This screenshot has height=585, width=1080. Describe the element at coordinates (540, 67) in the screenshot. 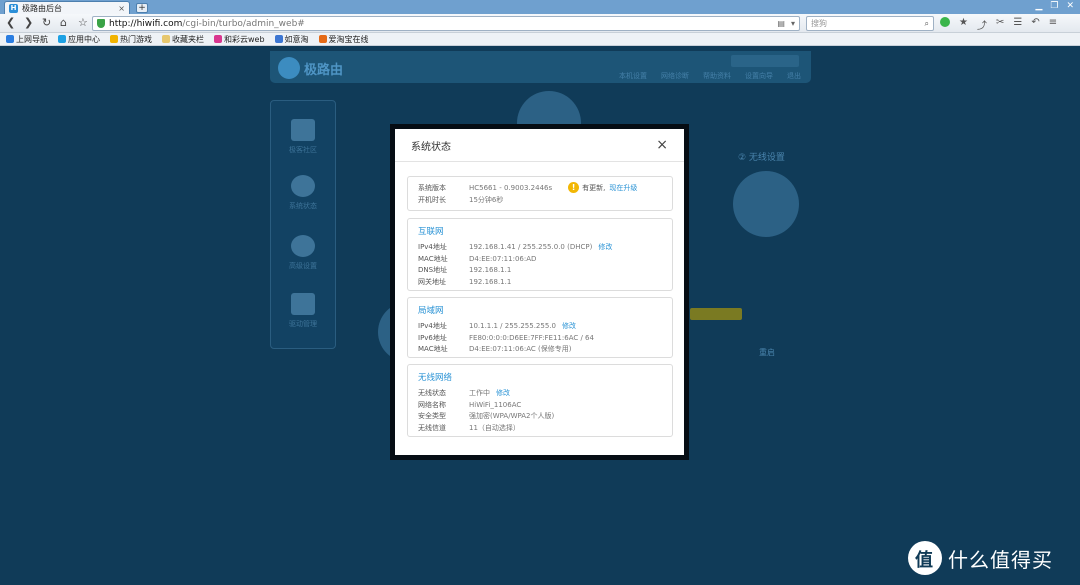

I see `admin-header: 极路由 本机设置 网络诊断 帮助资料 设置向导 退出` at that location.